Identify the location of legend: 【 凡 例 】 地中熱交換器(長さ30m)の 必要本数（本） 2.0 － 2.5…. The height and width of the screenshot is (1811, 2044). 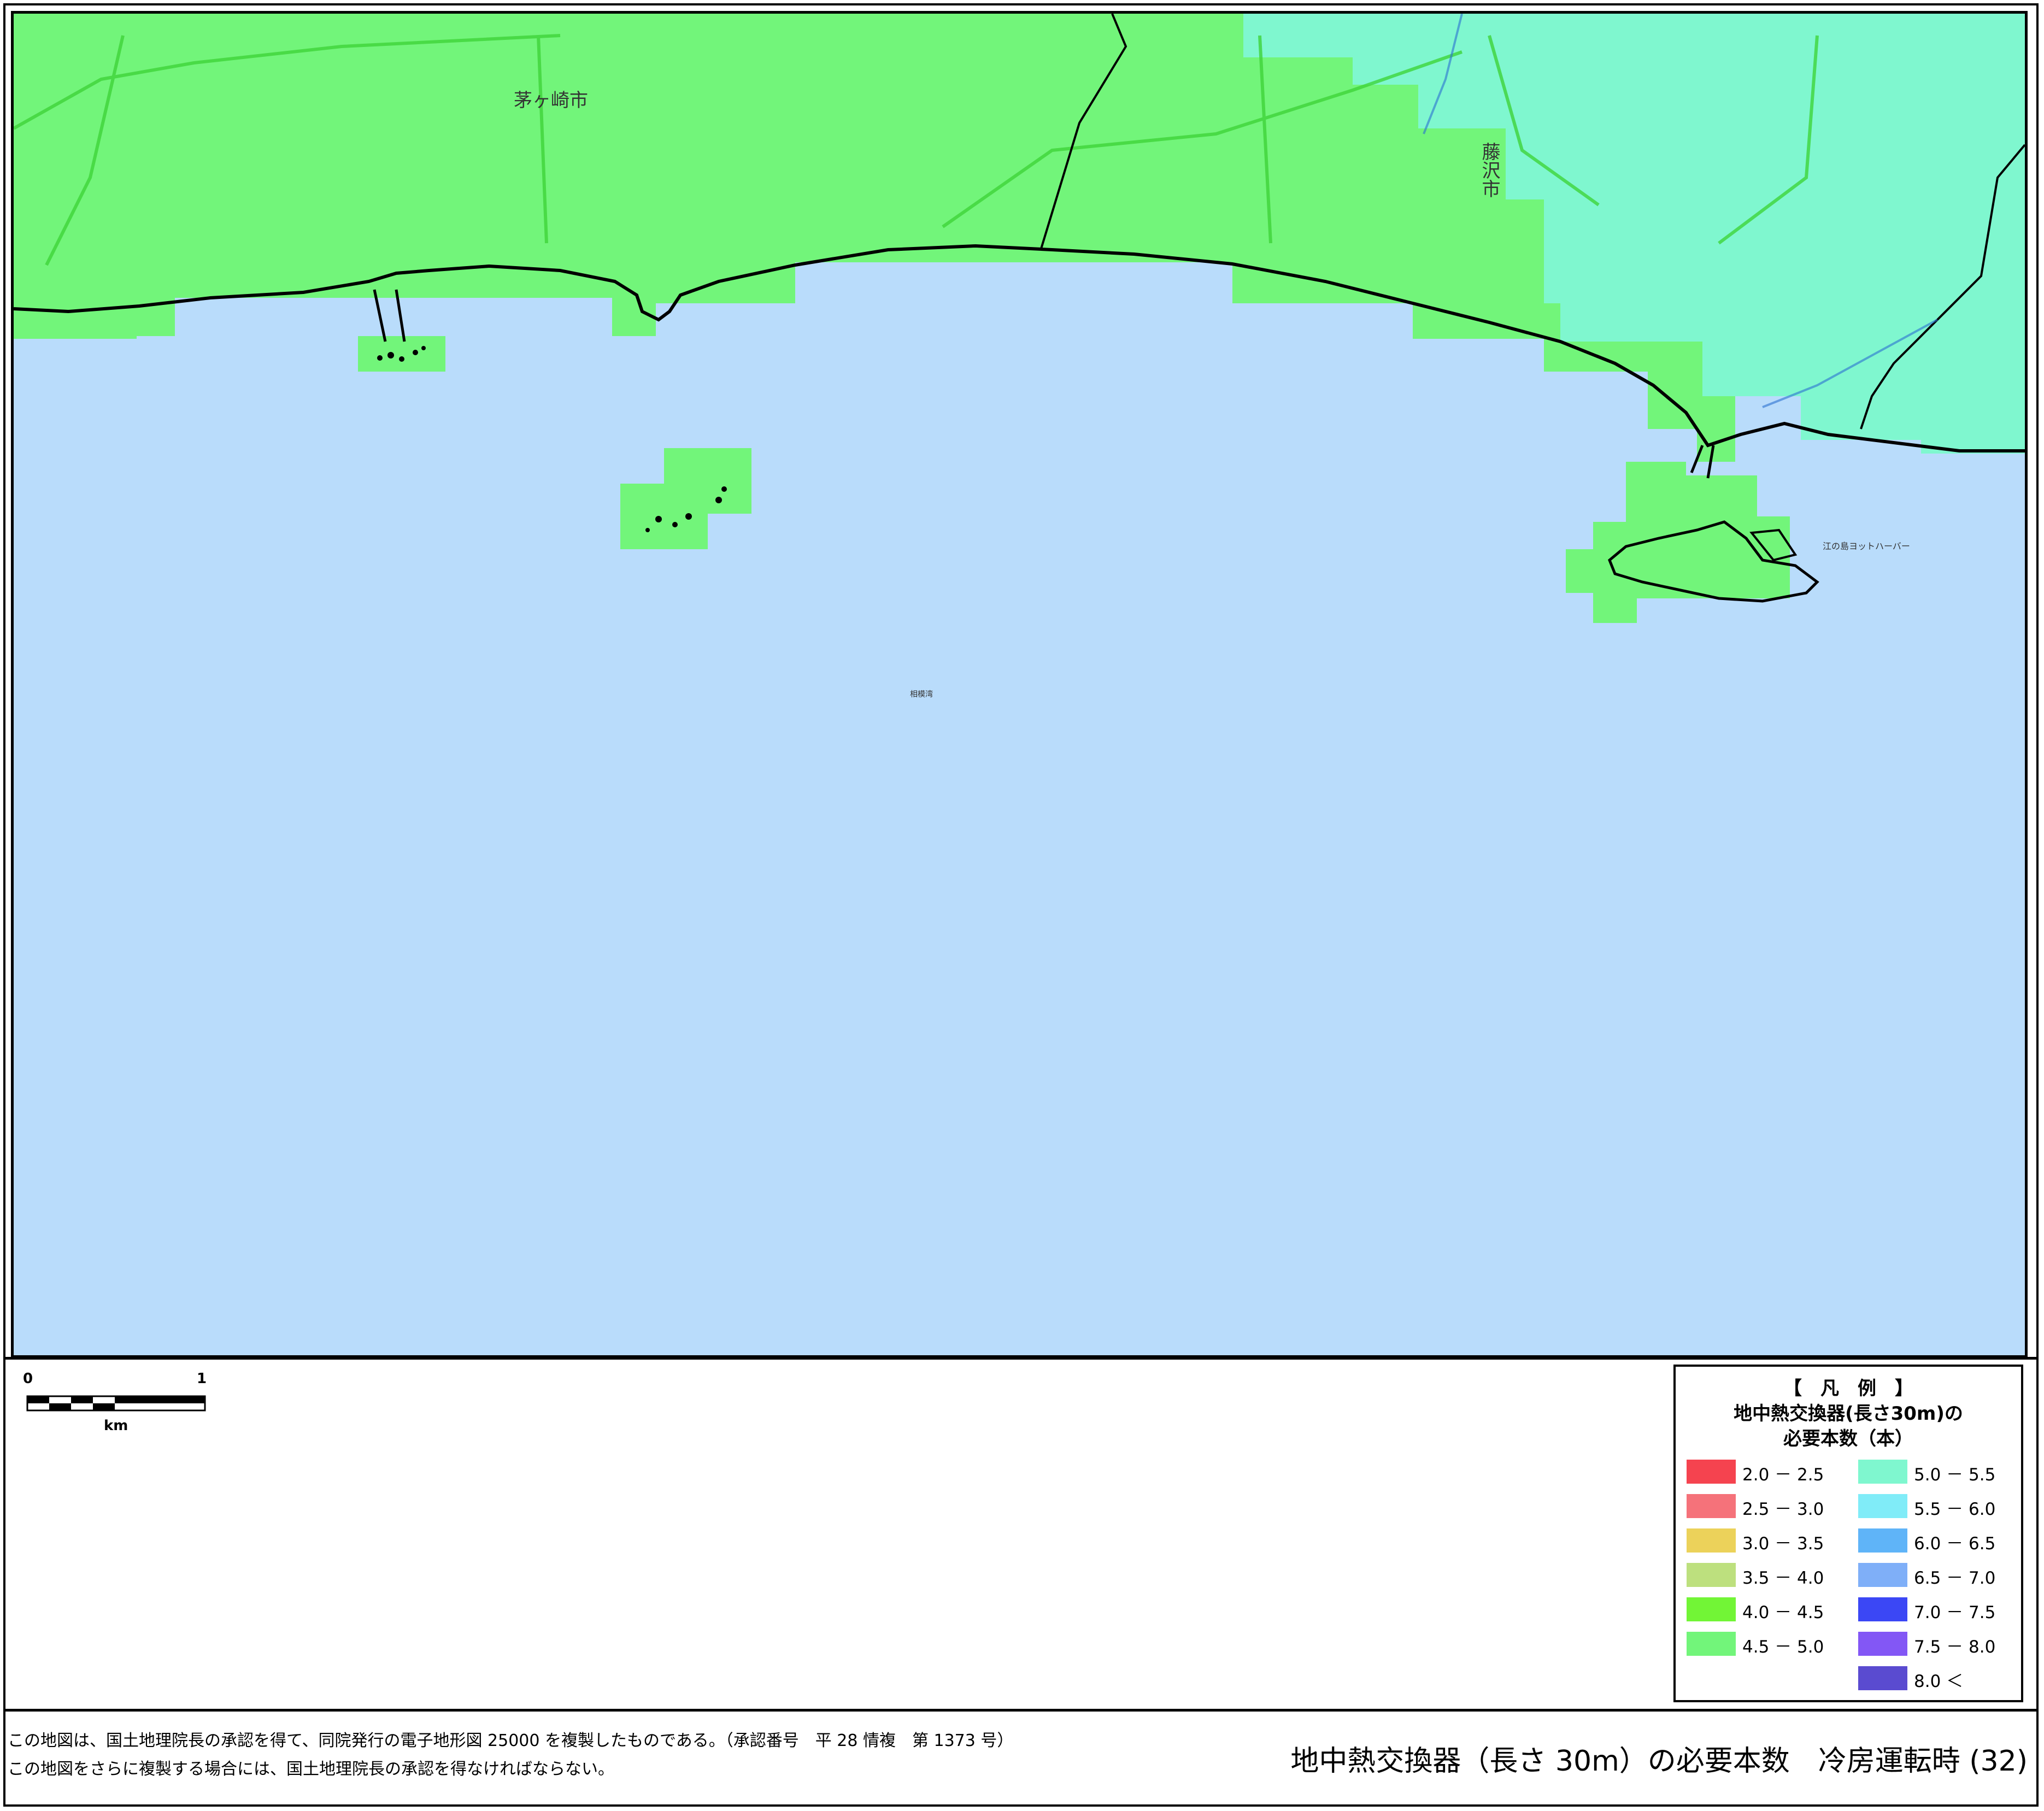
(1848, 1533).